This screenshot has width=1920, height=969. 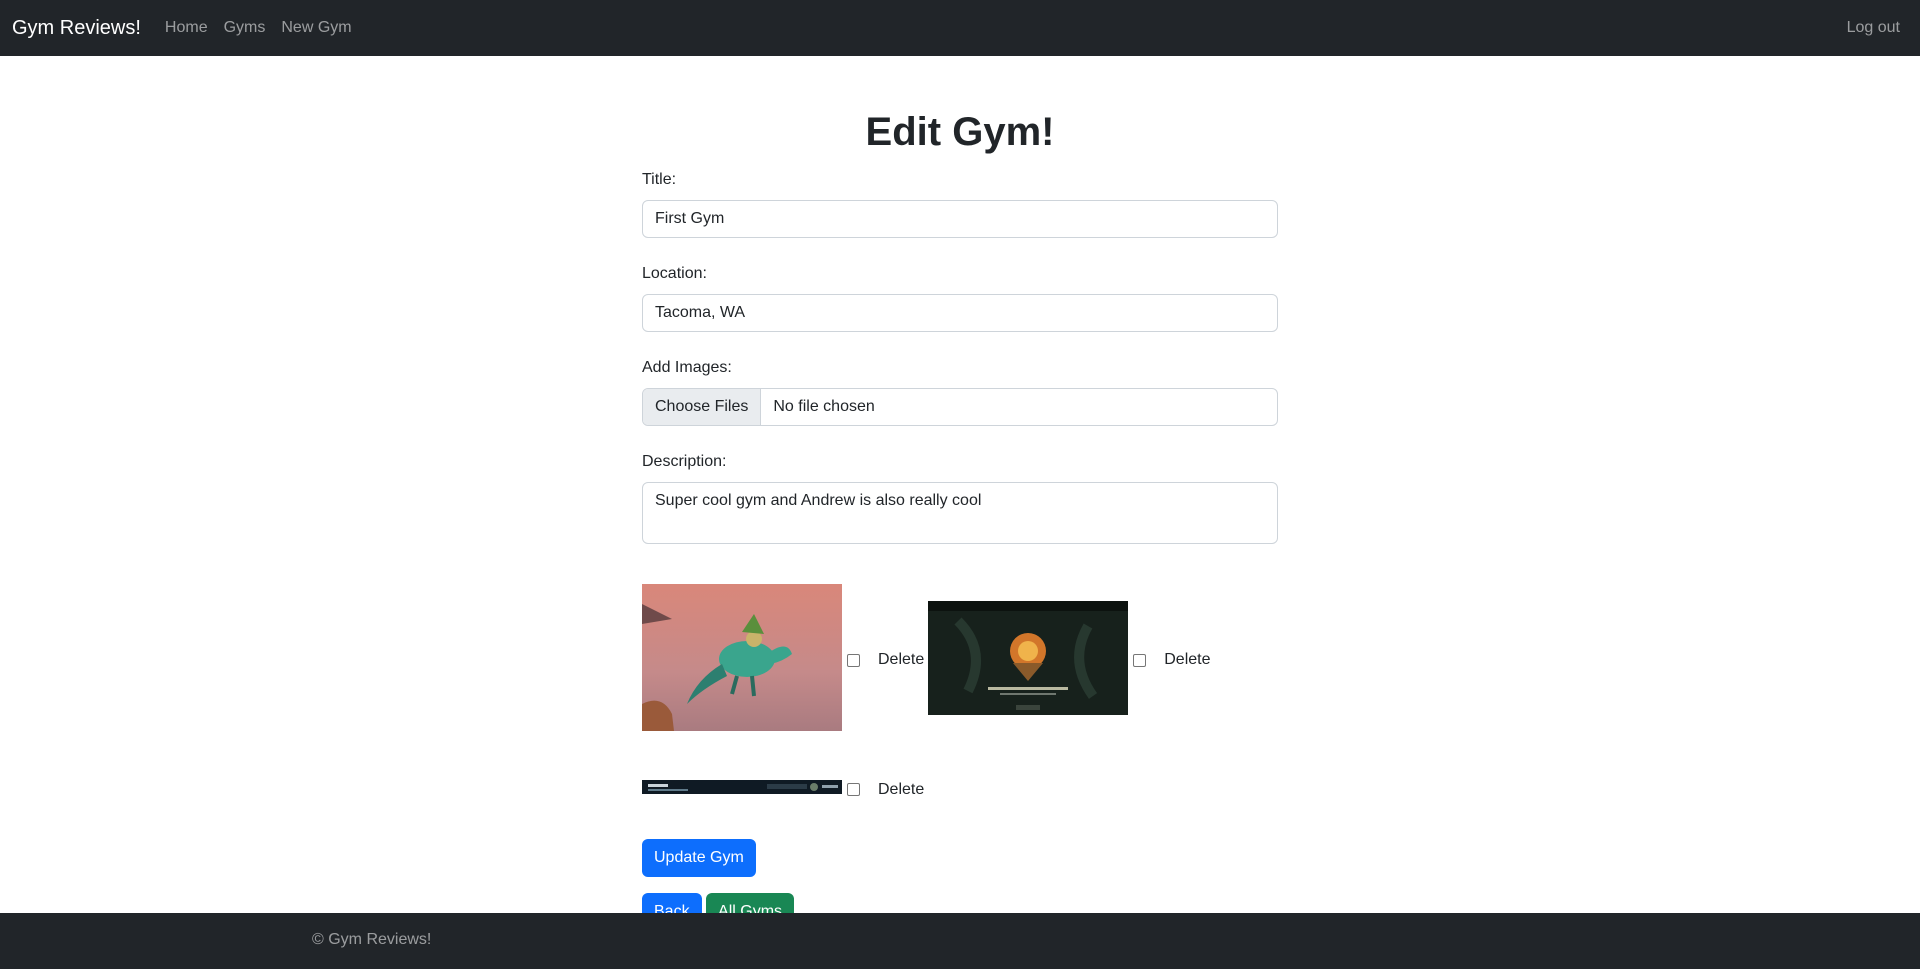 What do you see at coordinates (316, 28) in the screenshot?
I see `nav-new-gym-link: New Gym` at bounding box center [316, 28].